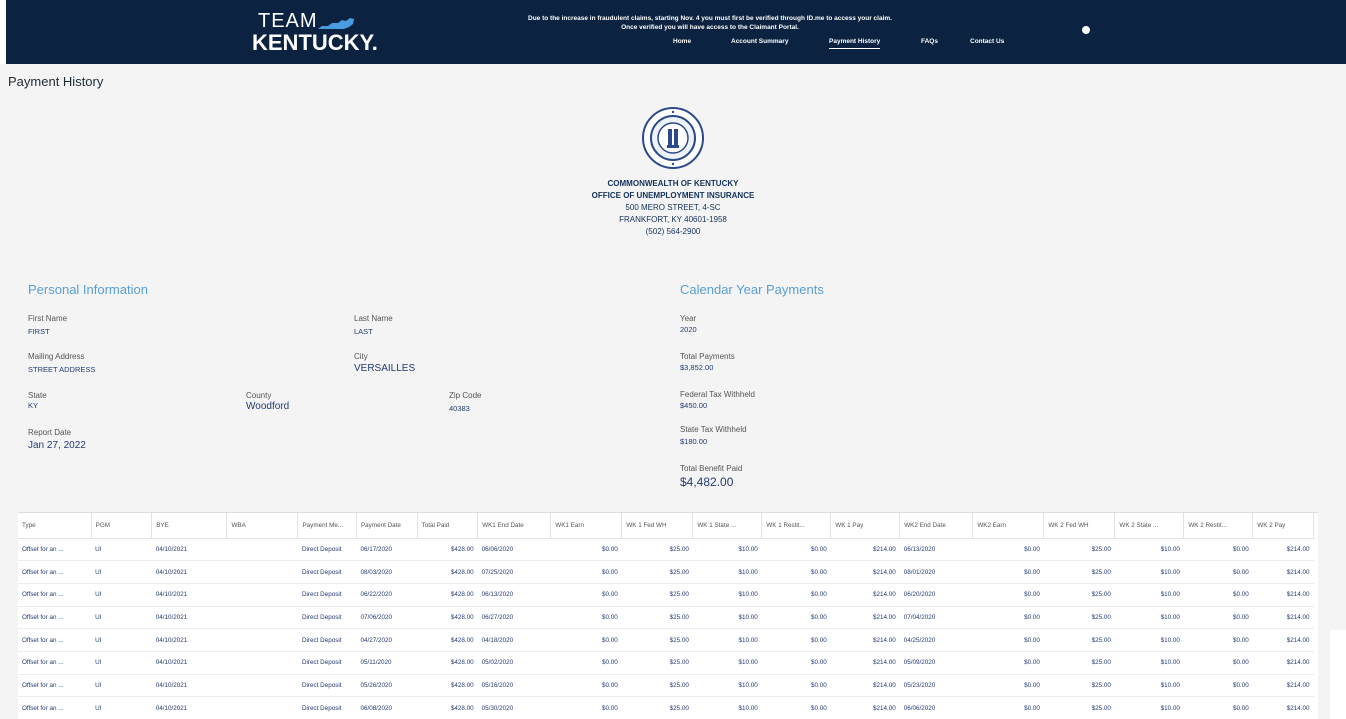 The height and width of the screenshot is (719, 1346). Describe the element at coordinates (673, 219) in the screenshot. I see `agency-line-4: FRANKFORT, KY 40601-1958` at that location.